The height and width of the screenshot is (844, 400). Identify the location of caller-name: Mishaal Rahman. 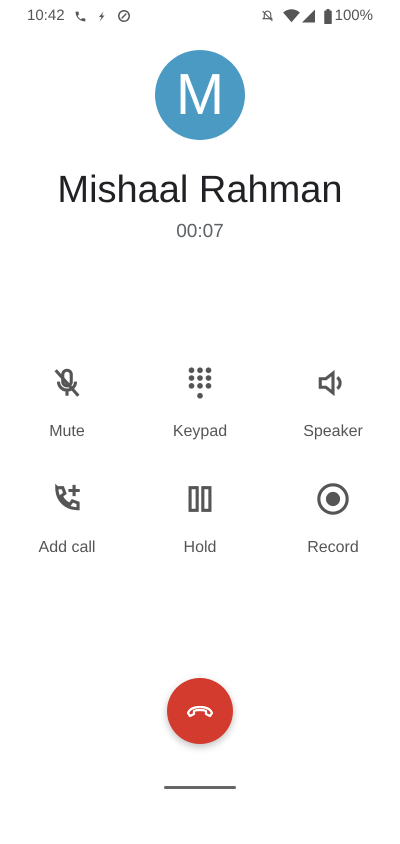
(200, 190).